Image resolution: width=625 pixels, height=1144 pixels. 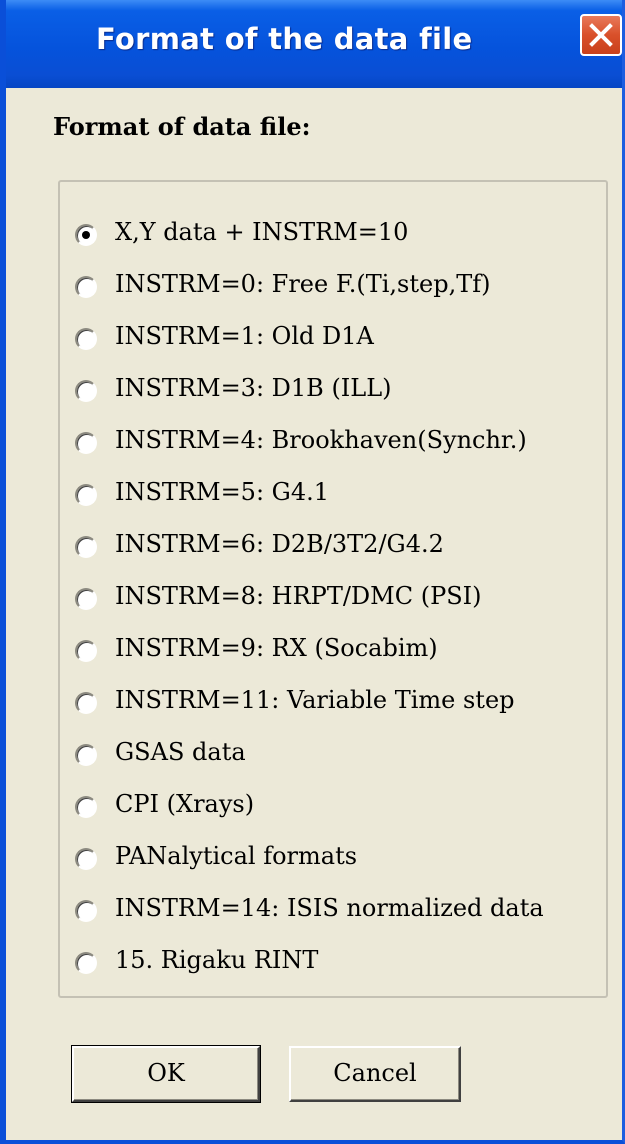 I want to click on format-option-label: INSTRM=5: G4.1, so click(x=222, y=492).